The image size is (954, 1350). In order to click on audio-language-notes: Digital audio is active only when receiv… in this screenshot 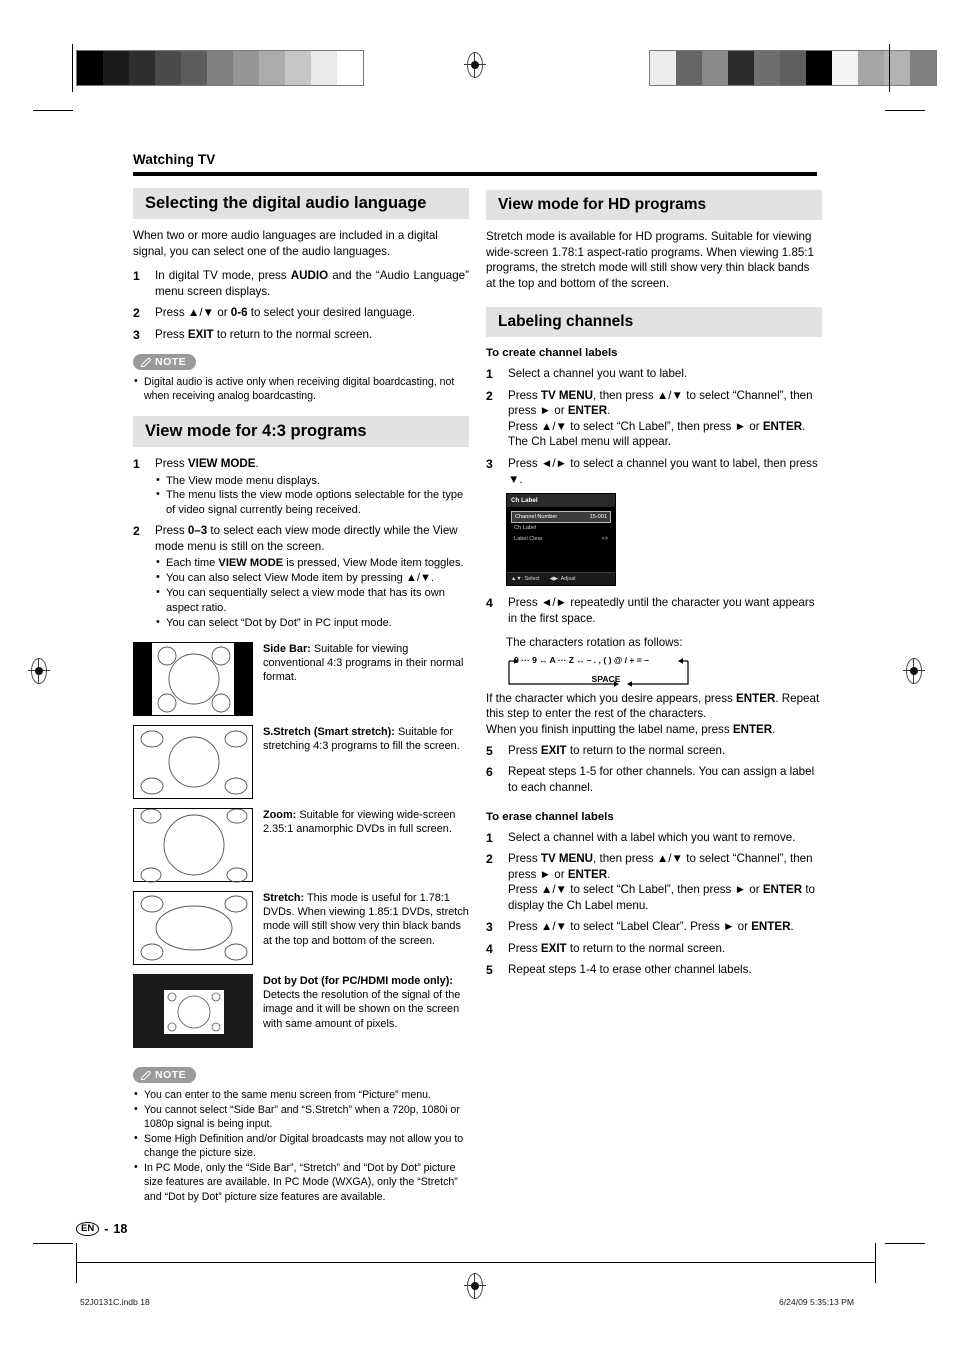, I will do `click(301, 388)`.